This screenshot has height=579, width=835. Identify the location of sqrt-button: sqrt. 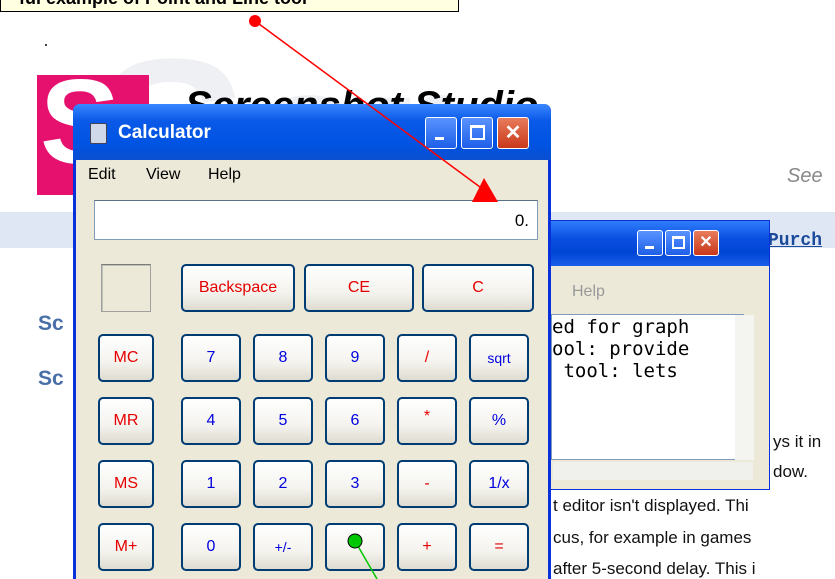
(499, 358).